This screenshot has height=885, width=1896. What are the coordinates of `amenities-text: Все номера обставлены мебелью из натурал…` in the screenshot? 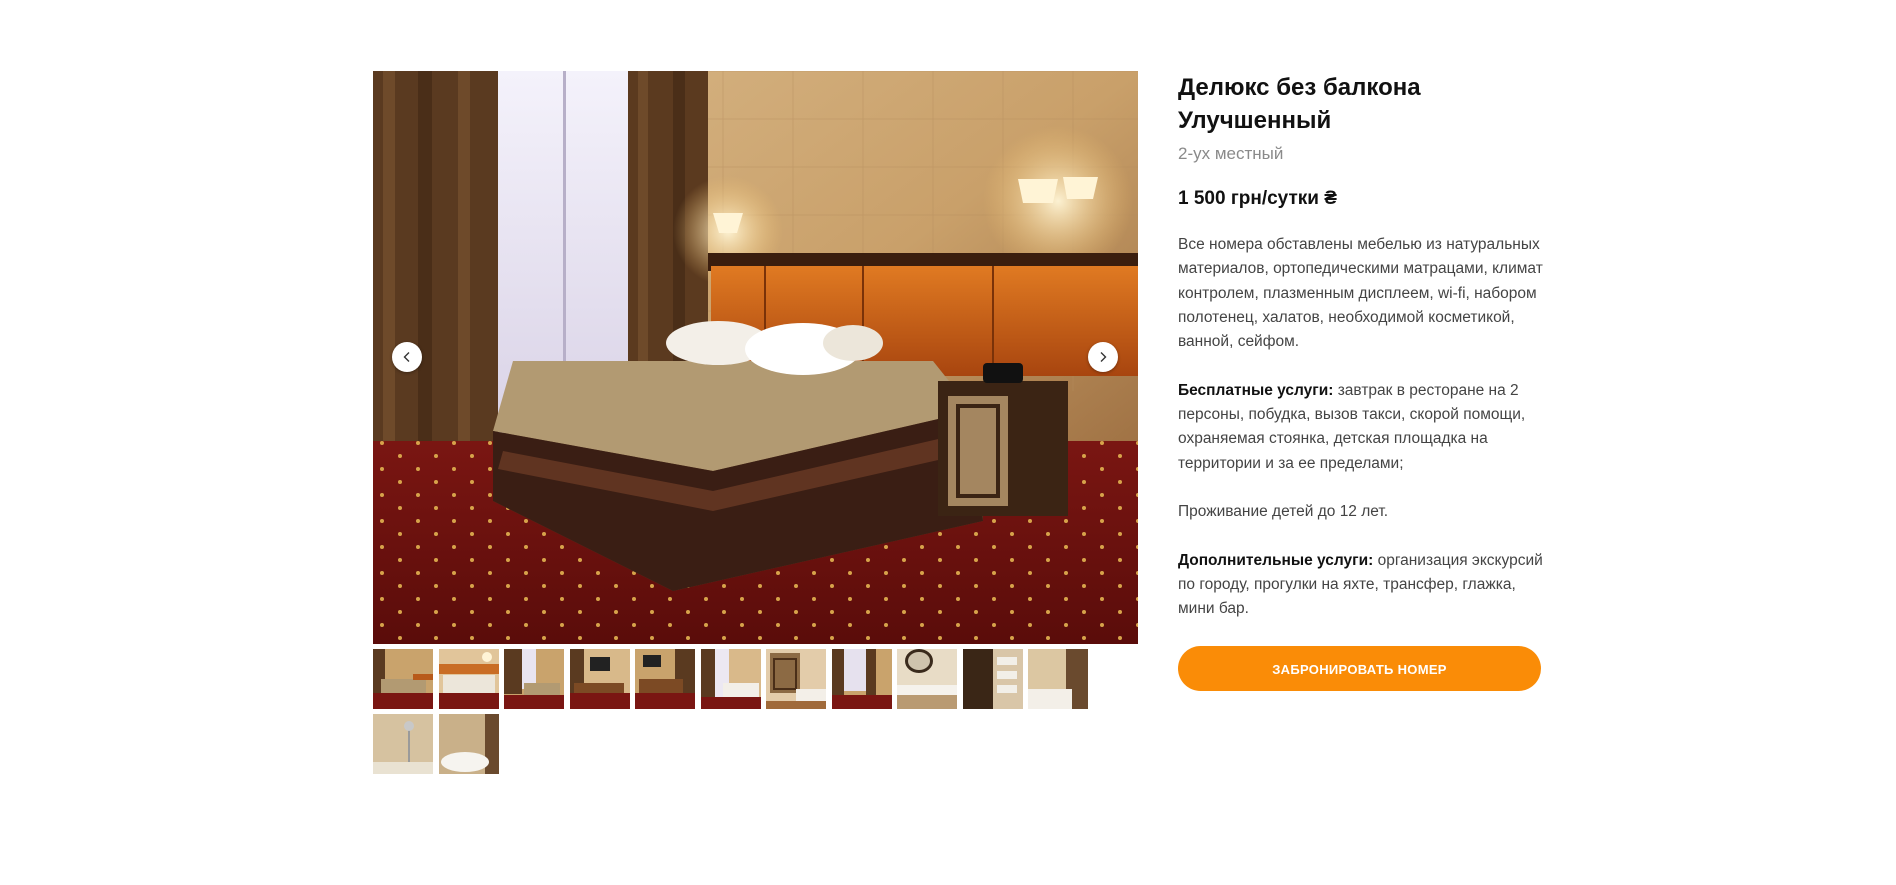 It's located at (1360, 293).